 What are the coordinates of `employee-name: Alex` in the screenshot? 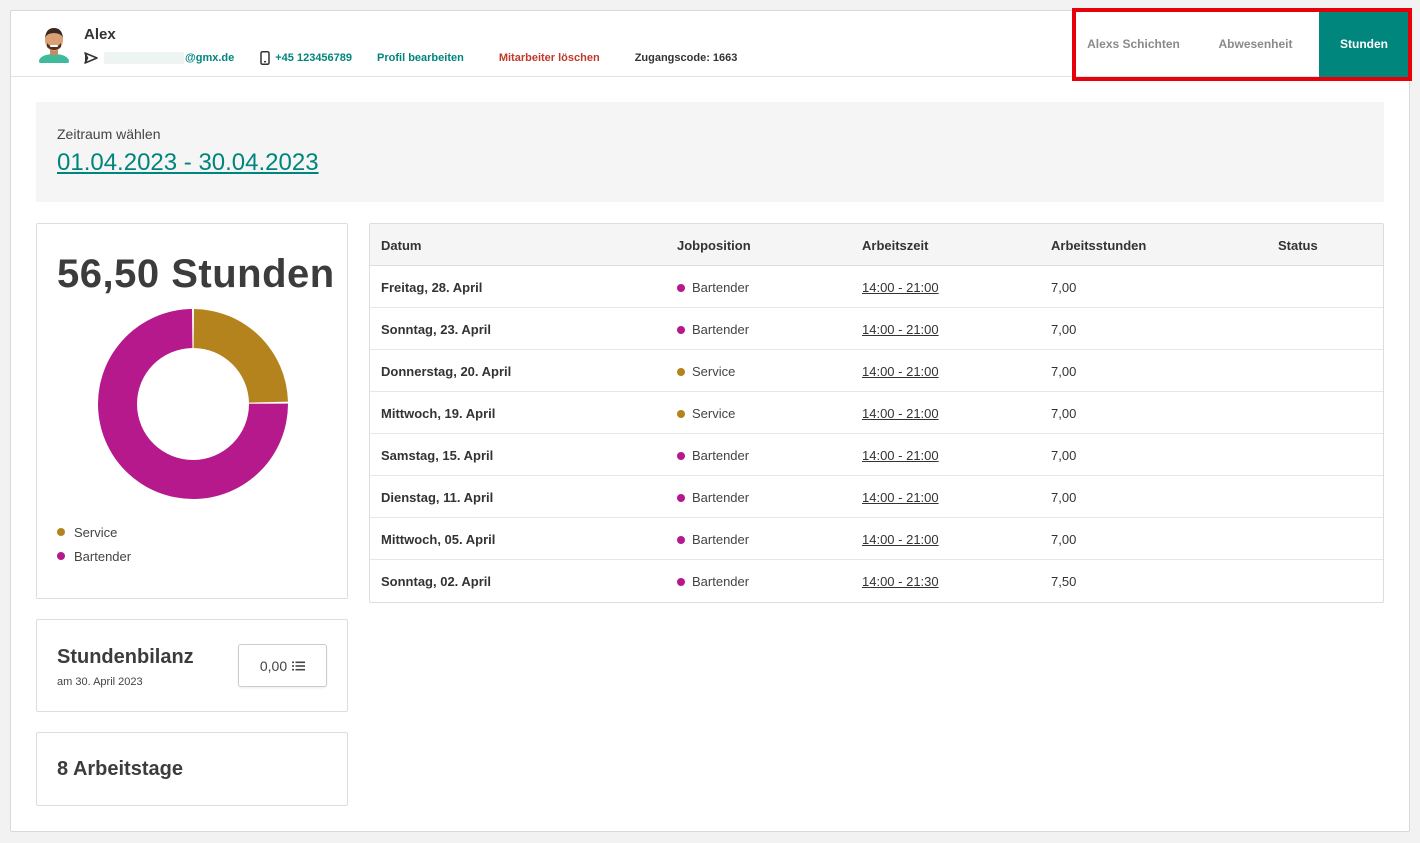 It's located at (100, 34).